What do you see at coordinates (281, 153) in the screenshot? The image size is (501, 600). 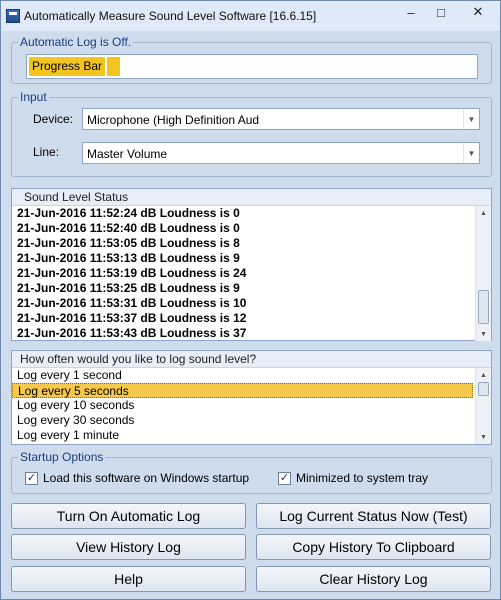 I see `line-select: Master Volume ▼` at bounding box center [281, 153].